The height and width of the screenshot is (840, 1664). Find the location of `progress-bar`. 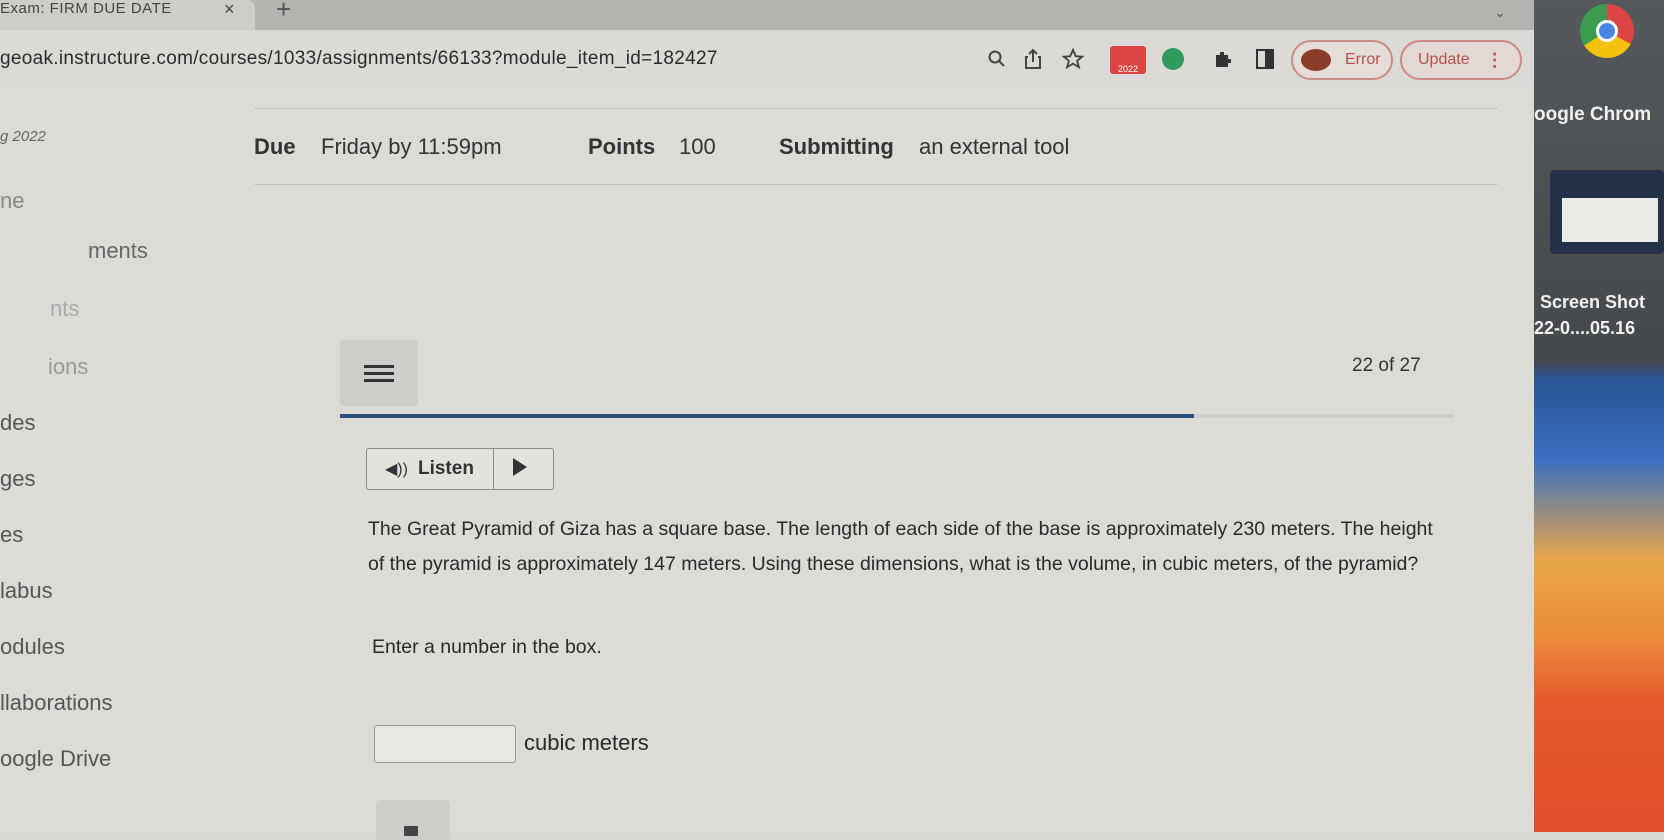

progress-bar is located at coordinates (897, 416).